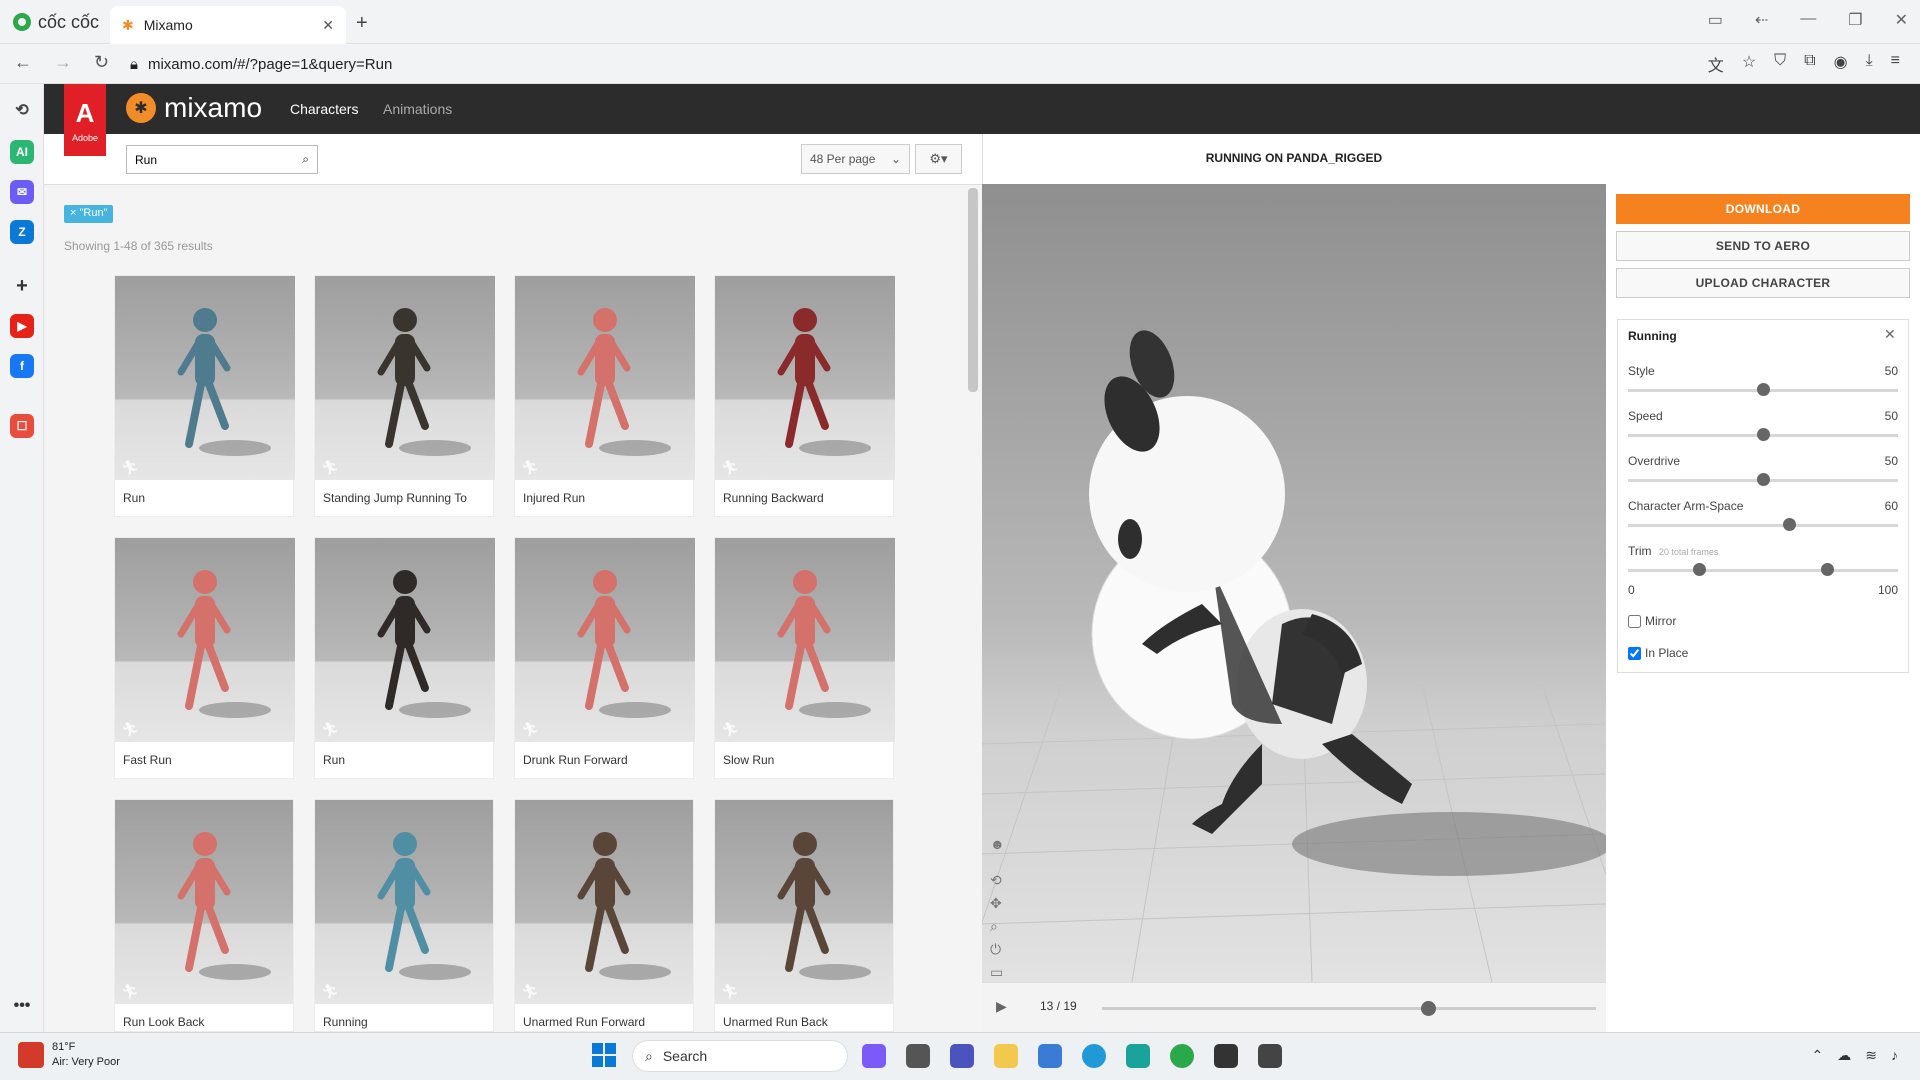 The image size is (1920, 1080). I want to click on download-button: DOWNLOAD, so click(1763, 209).